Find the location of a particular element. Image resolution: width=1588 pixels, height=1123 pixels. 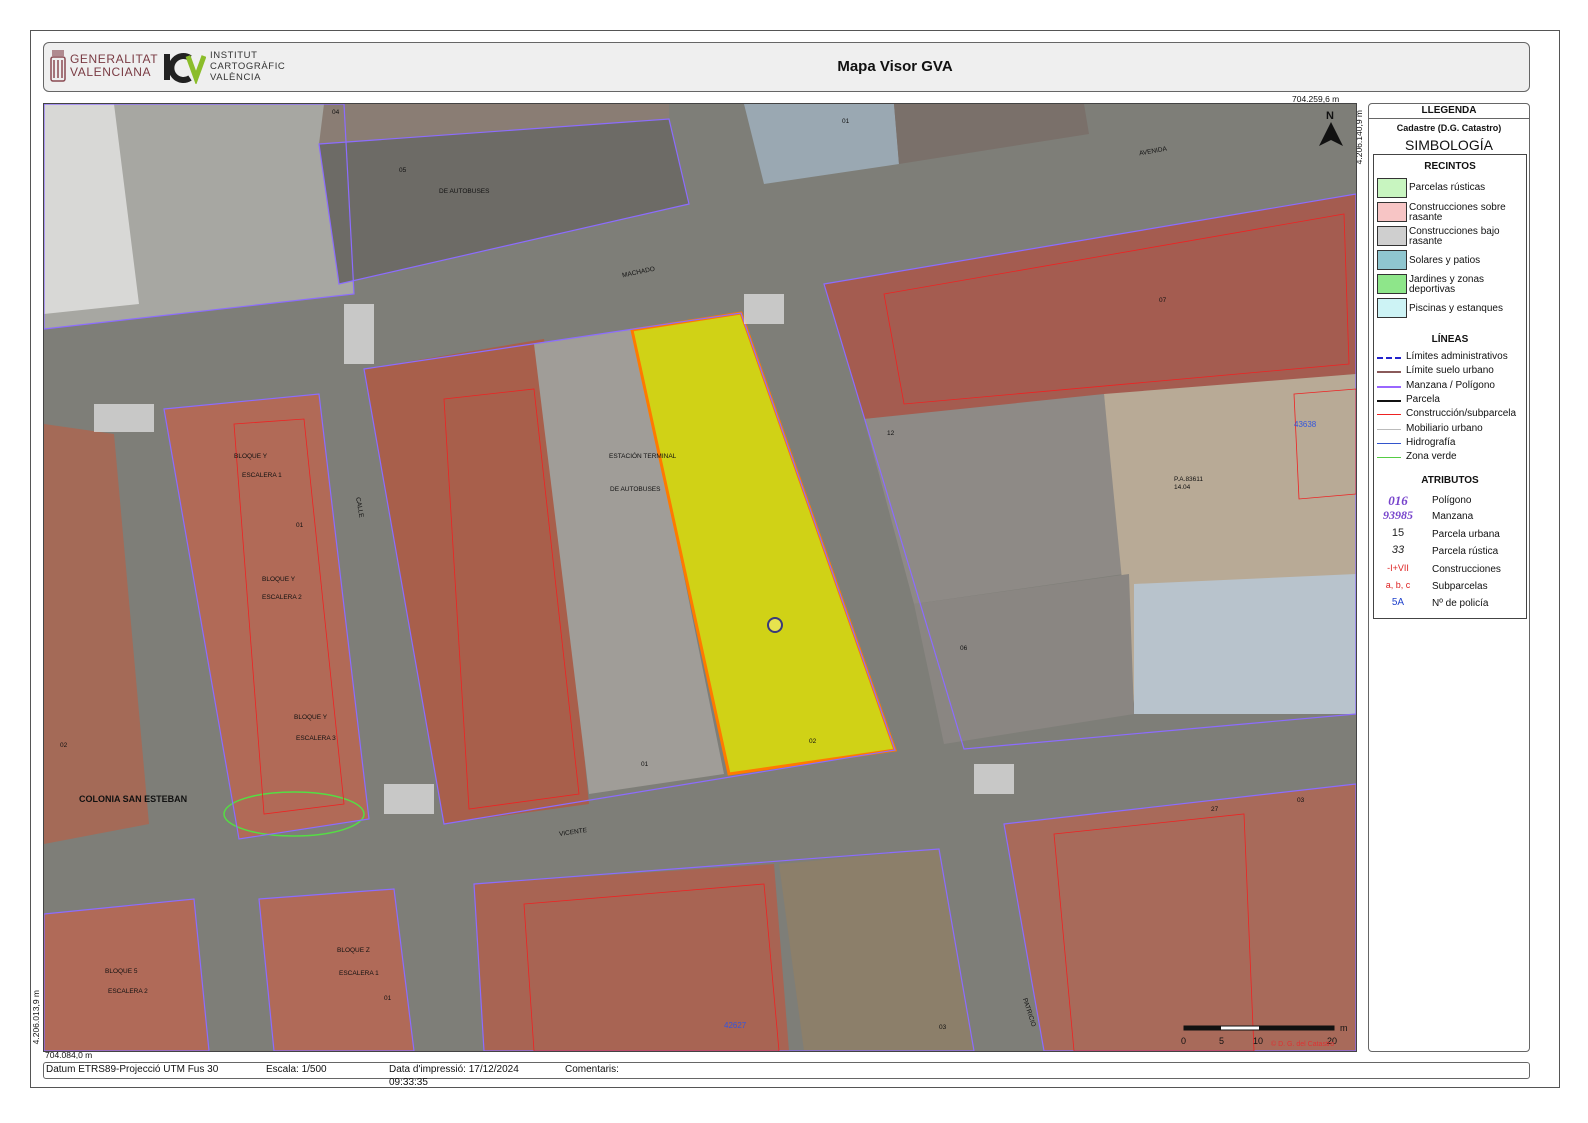

place-label: ESCALERA 1 is located at coordinates (262, 475).